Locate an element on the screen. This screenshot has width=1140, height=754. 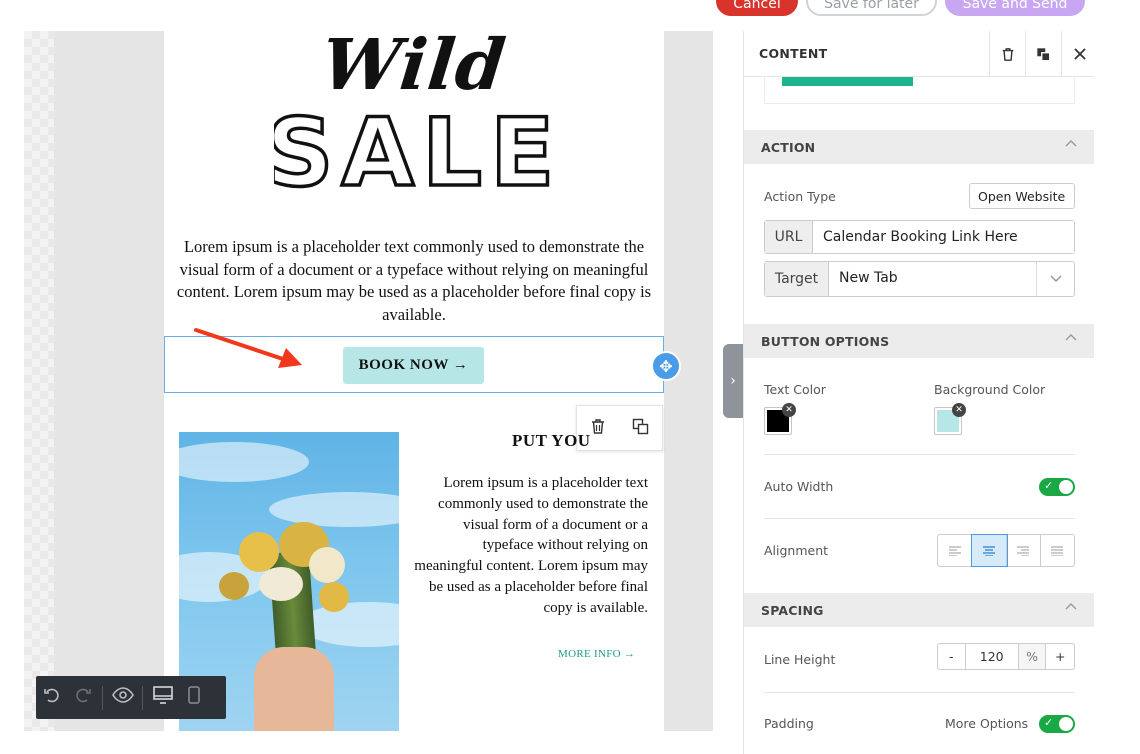
line-height-stepper: - 120 % + is located at coordinates (1006, 656).